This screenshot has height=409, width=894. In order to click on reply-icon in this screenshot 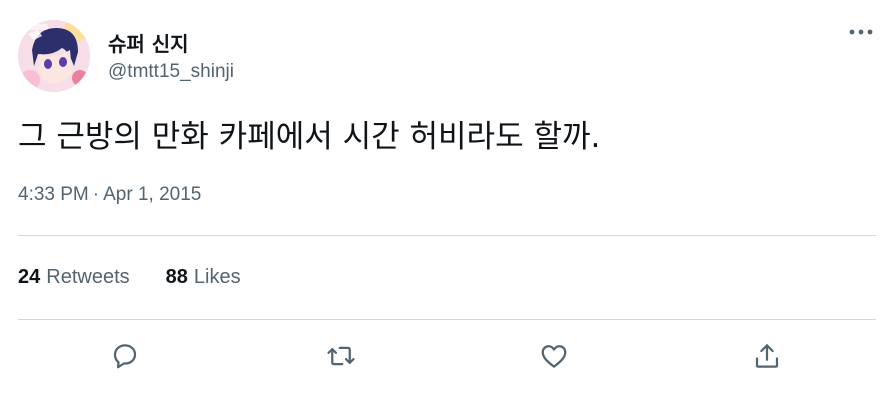, I will do `click(125, 356)`.